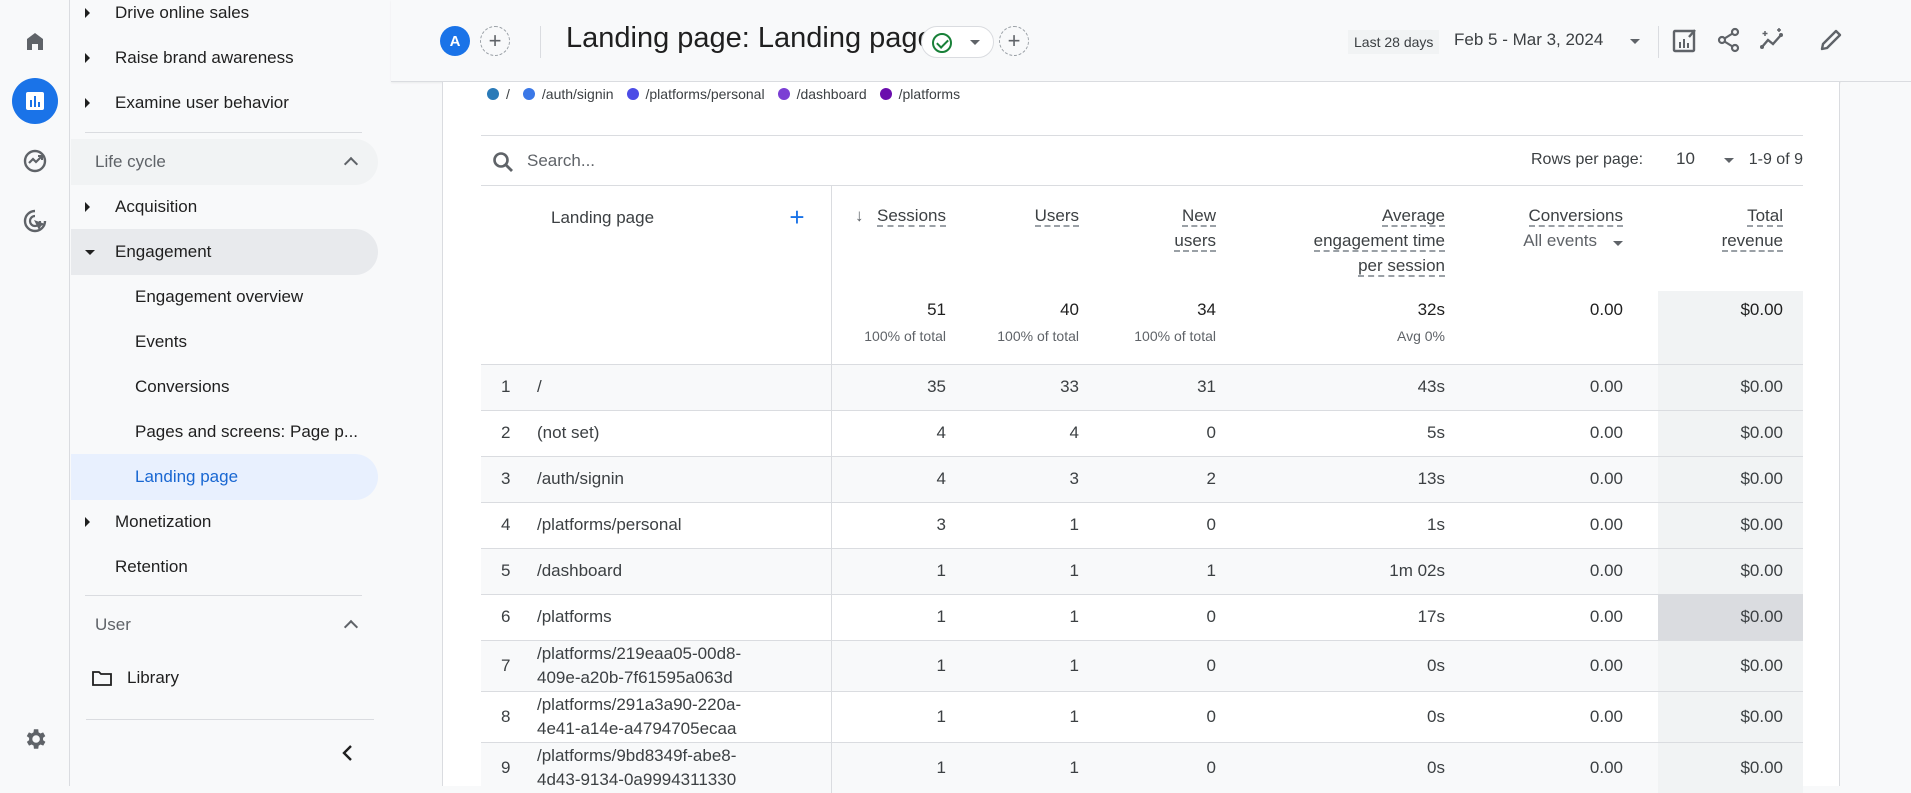 The height and width of the screenshot is (793, 1911). I want to click on revenue-header: Total revenue, so click(1730, 238).